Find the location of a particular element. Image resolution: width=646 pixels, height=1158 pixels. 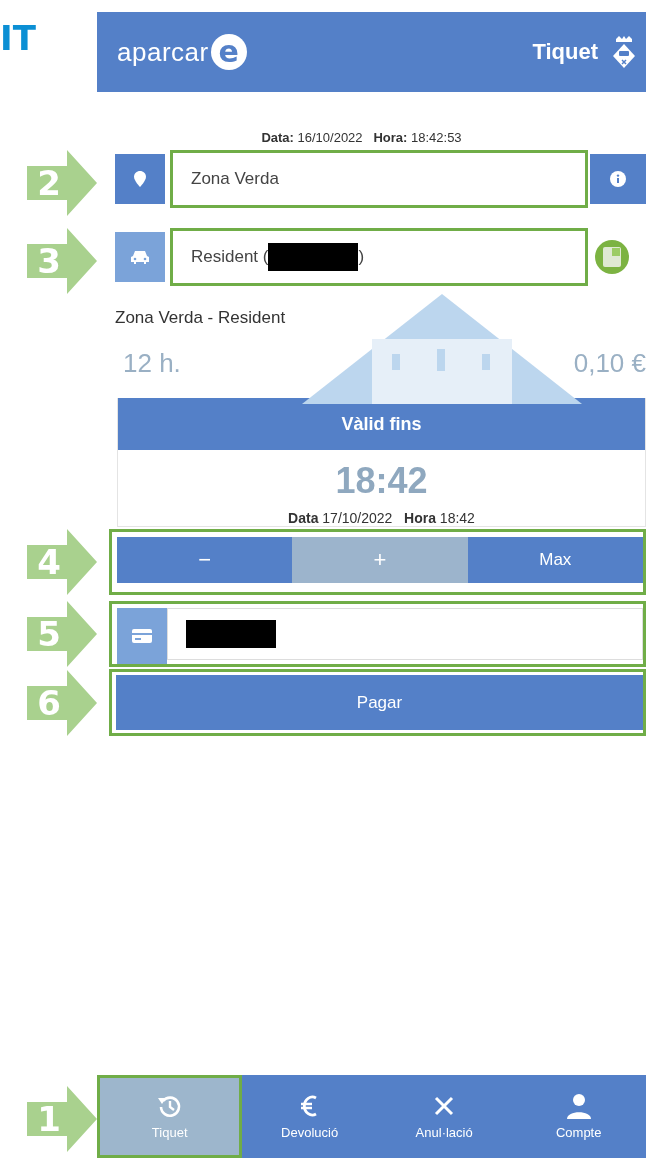

callout-number: 6 is located at coordinates (49, 702).